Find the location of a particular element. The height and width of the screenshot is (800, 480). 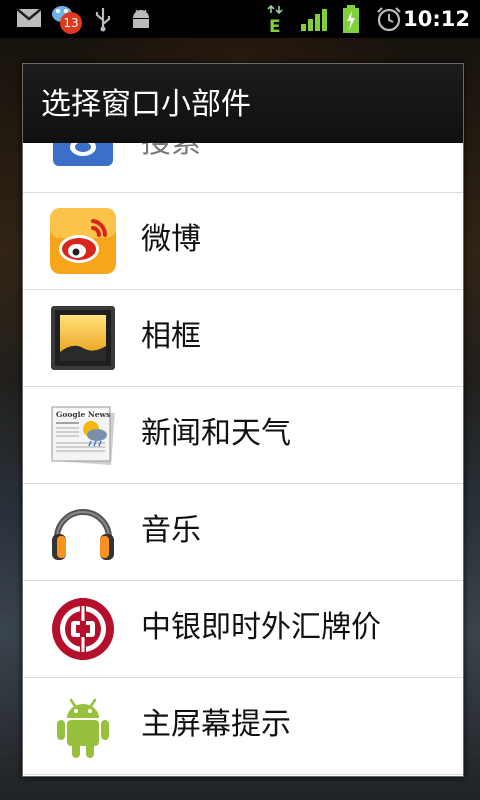

news-weather-icon: Google News is located at coordinates (83, 436).